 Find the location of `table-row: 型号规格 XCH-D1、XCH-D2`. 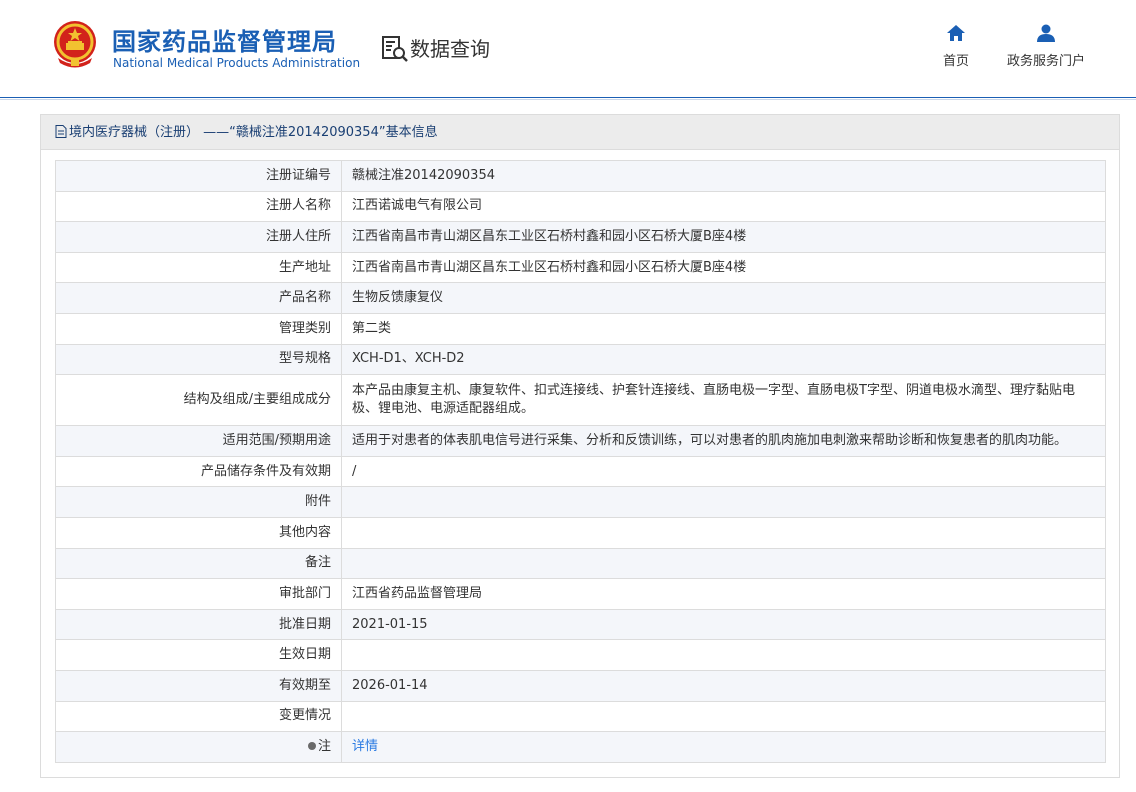

table-row: 型号规格 XCH-D1、XCH-D2 is located at coordinates (580, 359).